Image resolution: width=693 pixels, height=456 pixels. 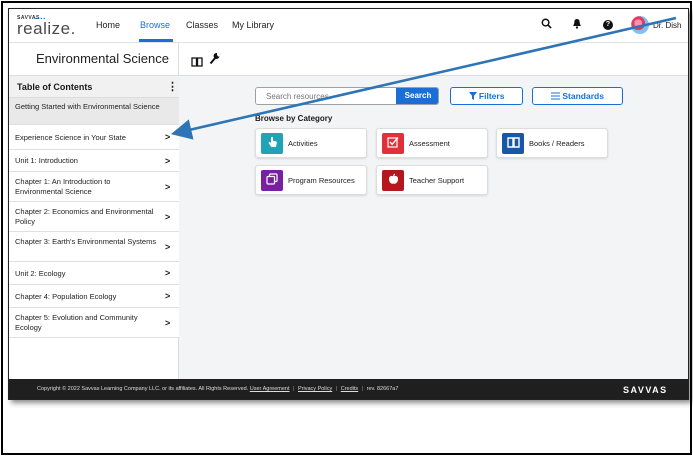 I want to click on toc-item-experience-science: Experience Science in Your State >, so click(x=94, y=137).